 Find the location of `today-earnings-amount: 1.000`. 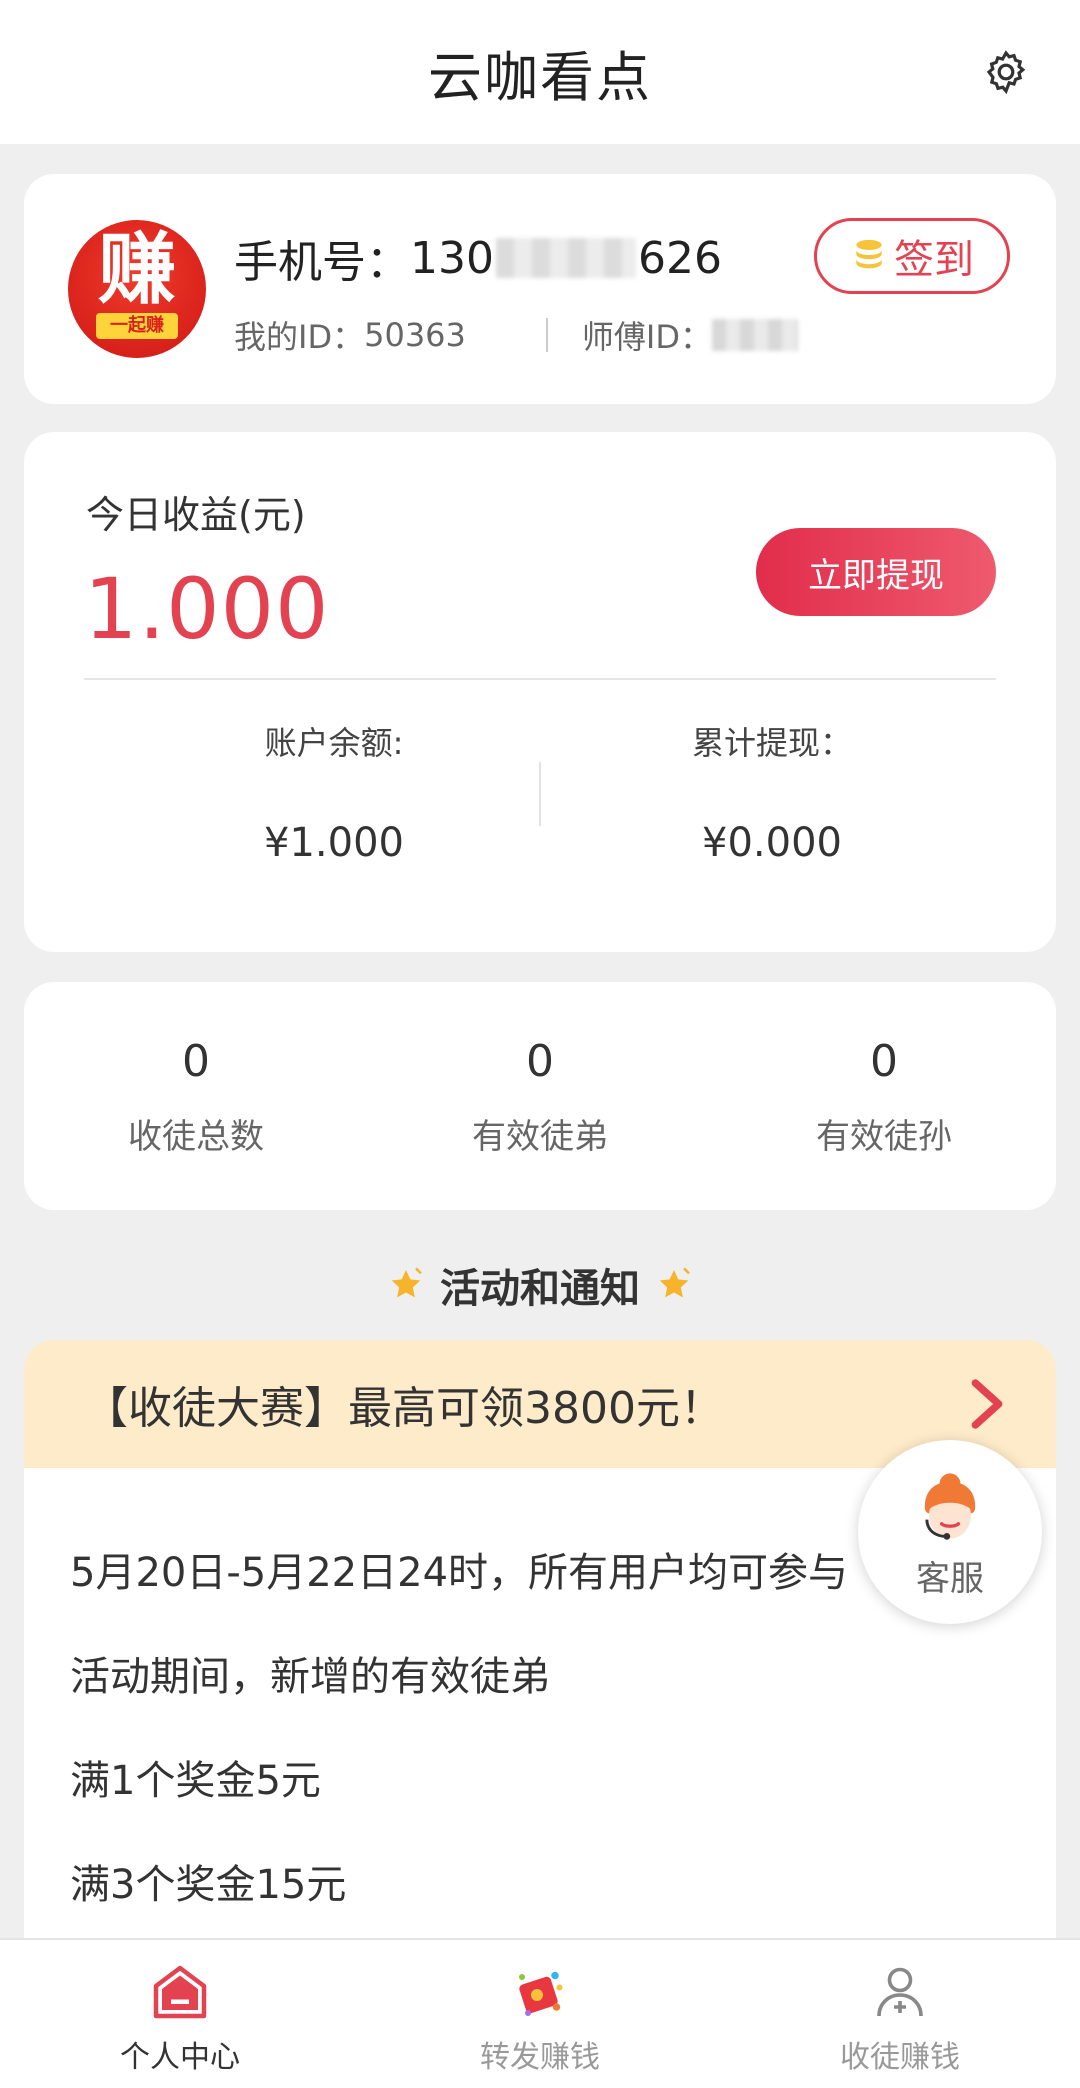

today-earnings-amount: 1.000 is located at coordinates (207, 609).